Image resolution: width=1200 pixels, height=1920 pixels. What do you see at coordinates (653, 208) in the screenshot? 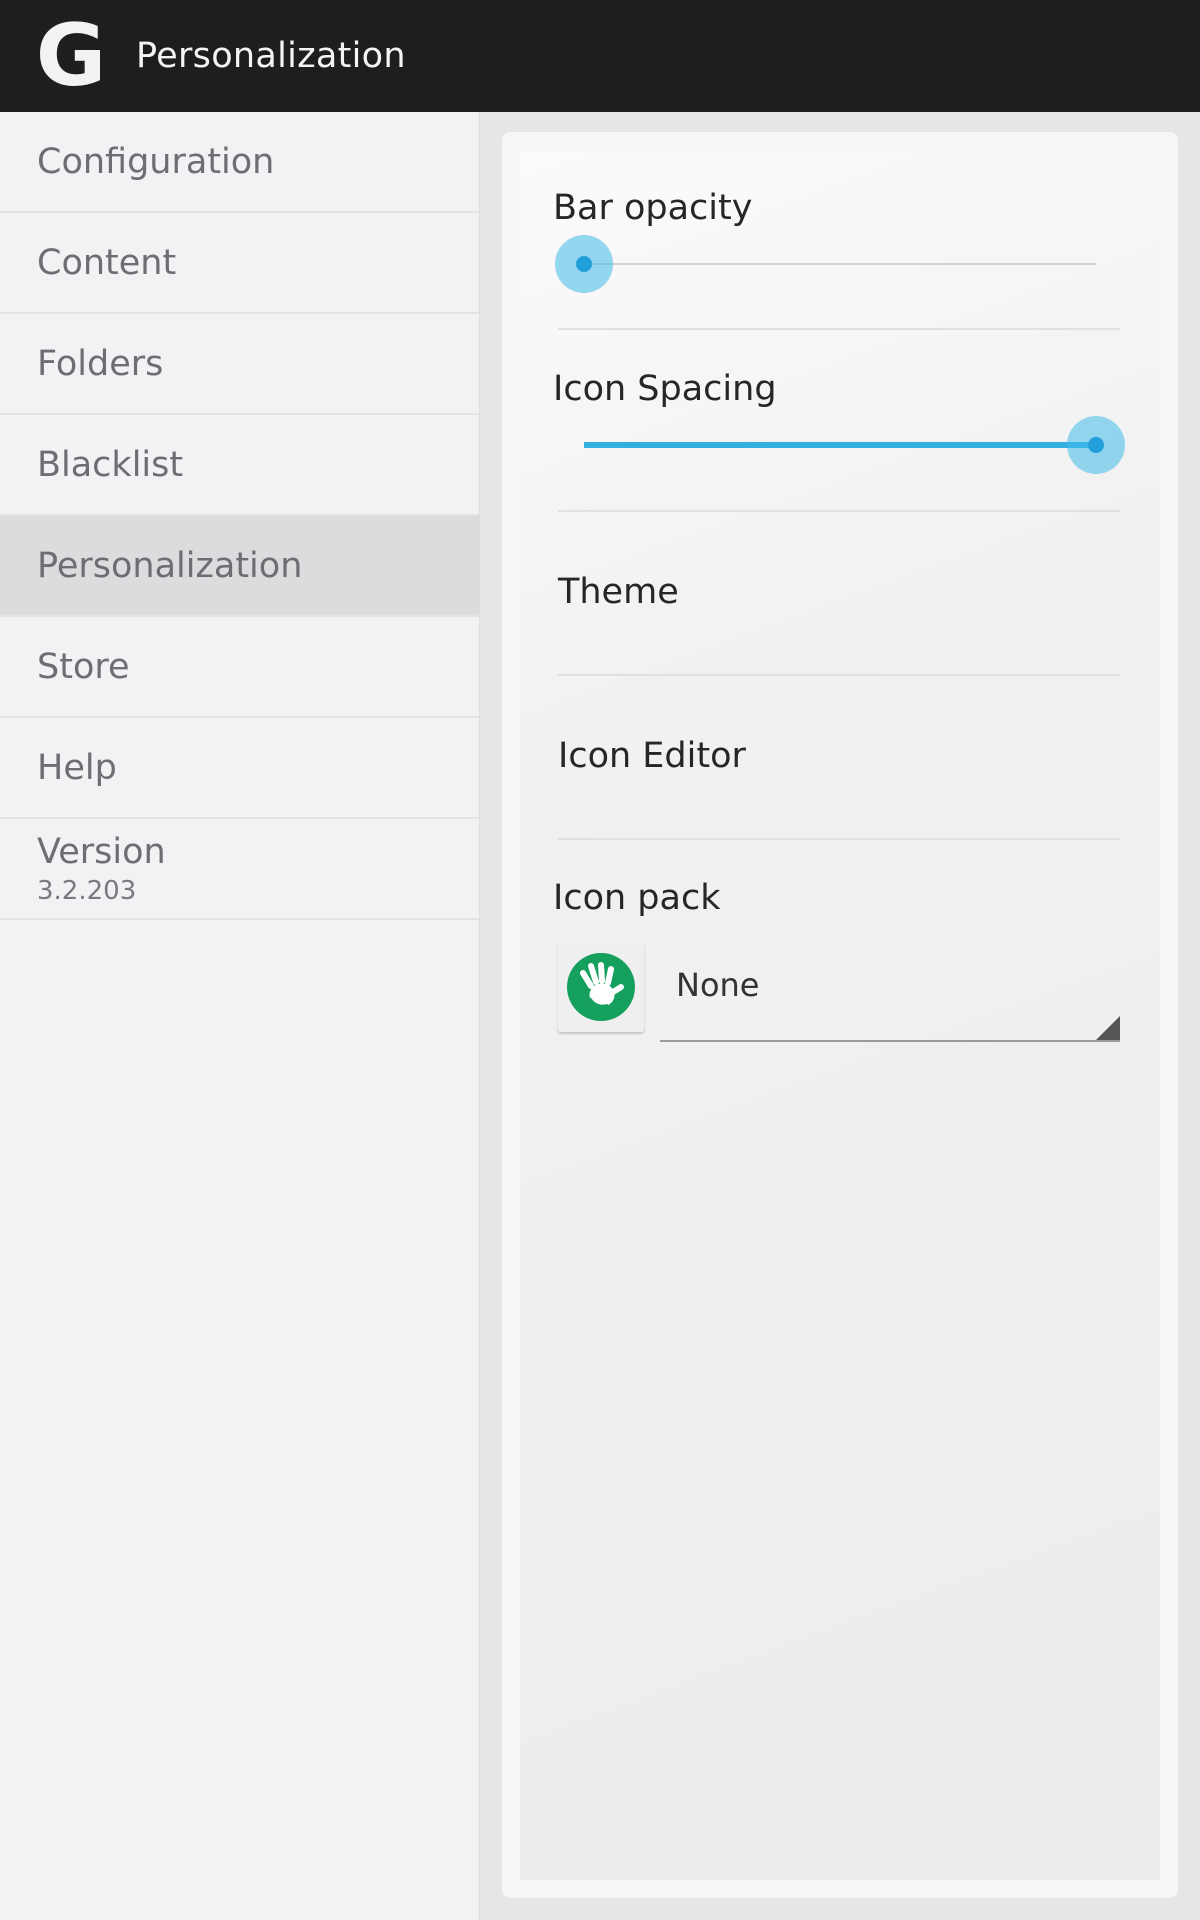
I see `bar-opacity-title: Bar opacity` at bounding box center [653, 208].